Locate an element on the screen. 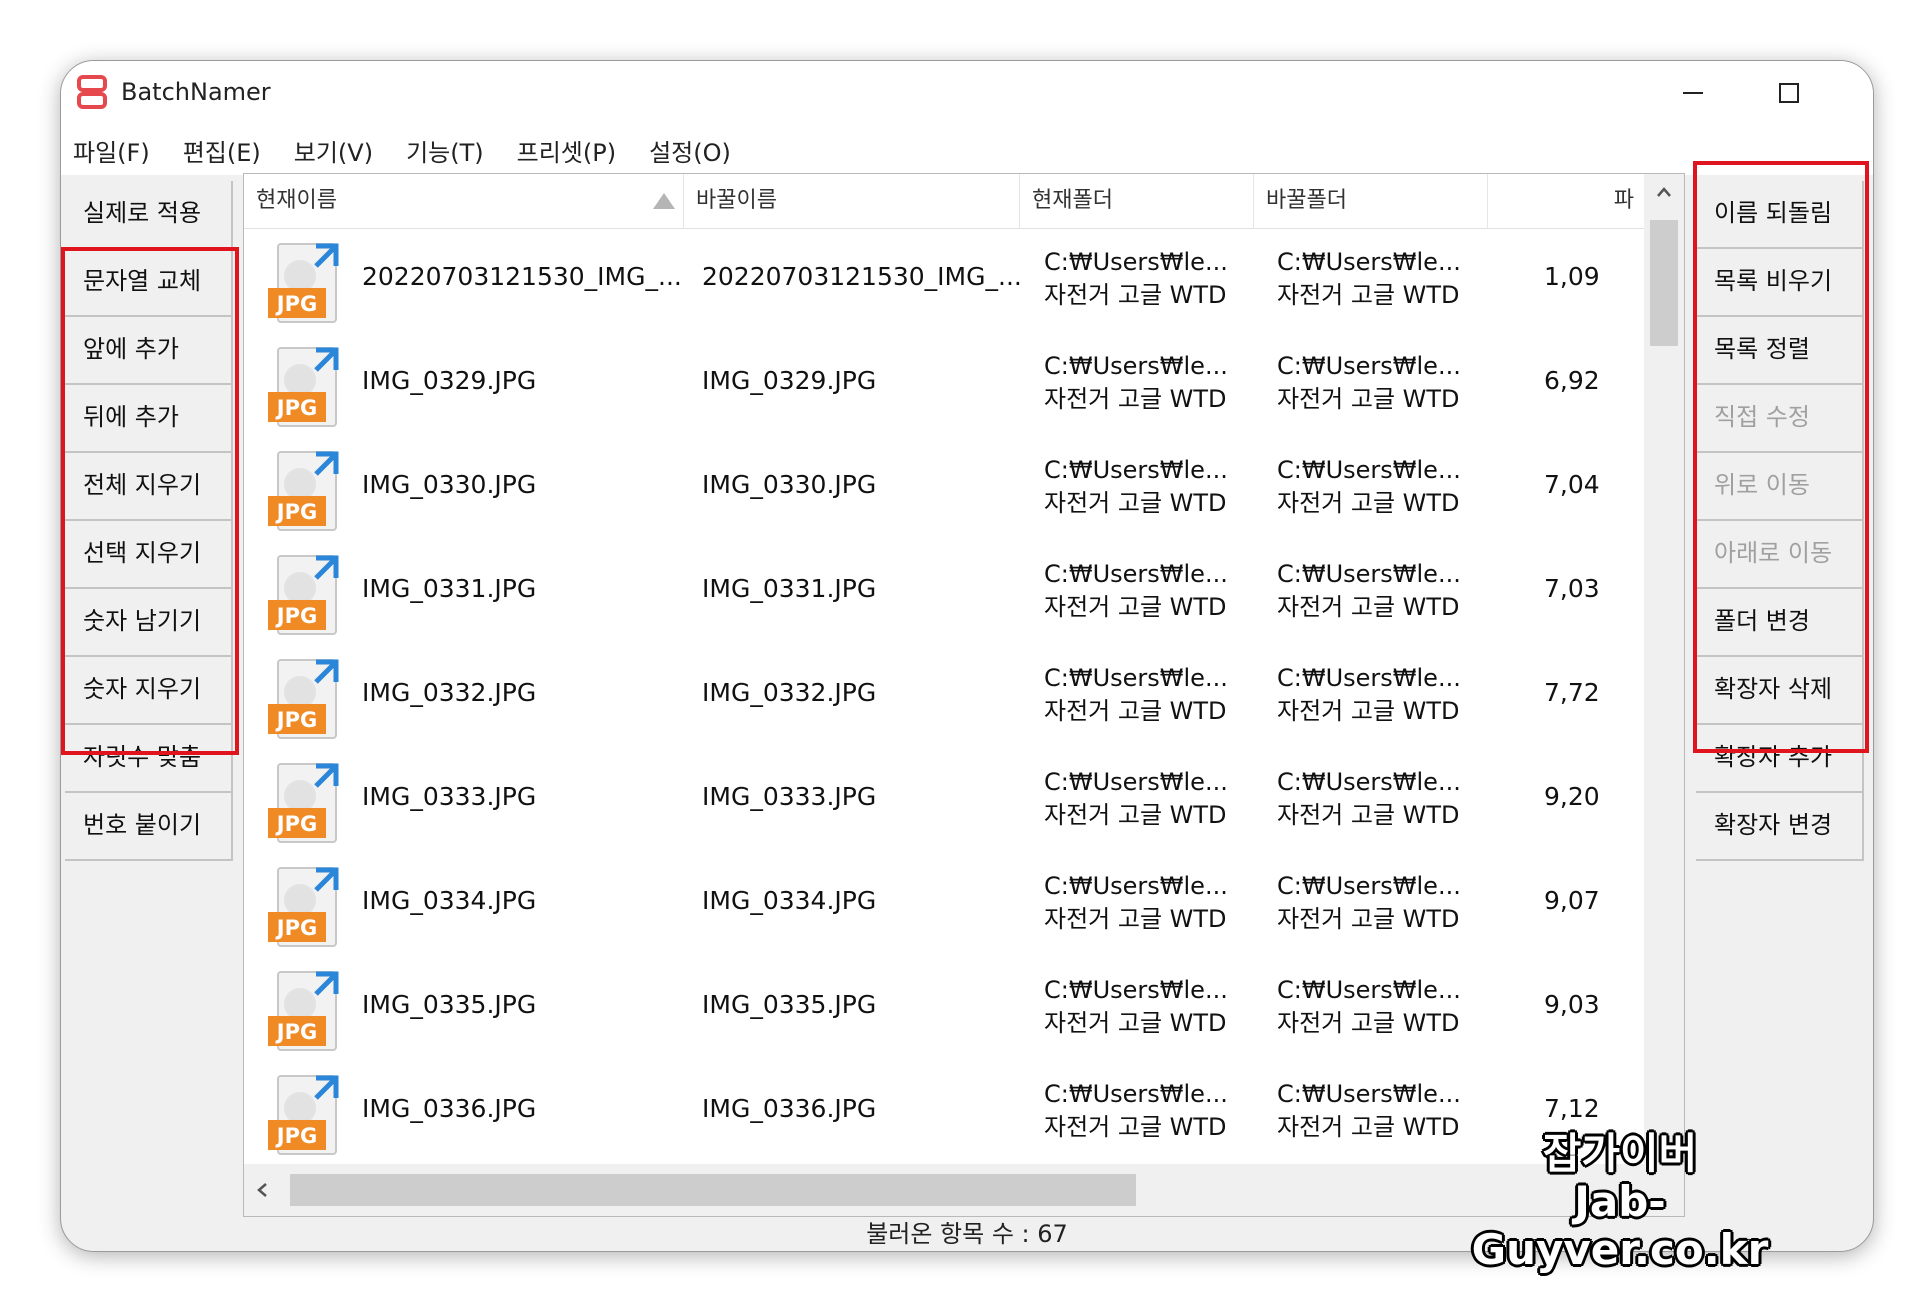 The image size is (1918, 1304). remove-numbers-button: 숫자 지우기 is located at coordinates (149, 691).